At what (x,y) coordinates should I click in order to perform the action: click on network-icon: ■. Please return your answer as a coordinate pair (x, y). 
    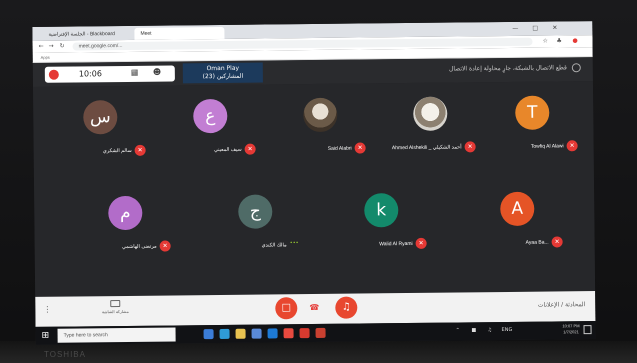
    Looking at the image, I should click on (474, 330).